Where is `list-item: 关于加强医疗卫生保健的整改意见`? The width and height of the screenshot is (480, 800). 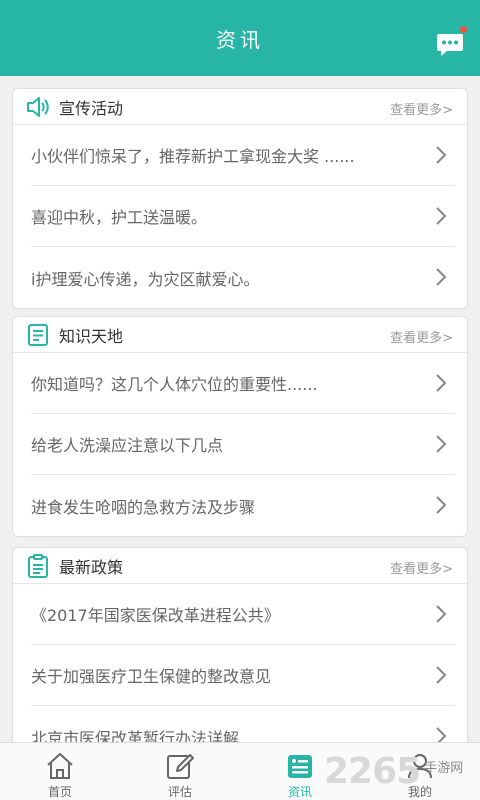 list-item: 关于加强医疗卫生保健的整改意见 is located at coordinates (243, 675).